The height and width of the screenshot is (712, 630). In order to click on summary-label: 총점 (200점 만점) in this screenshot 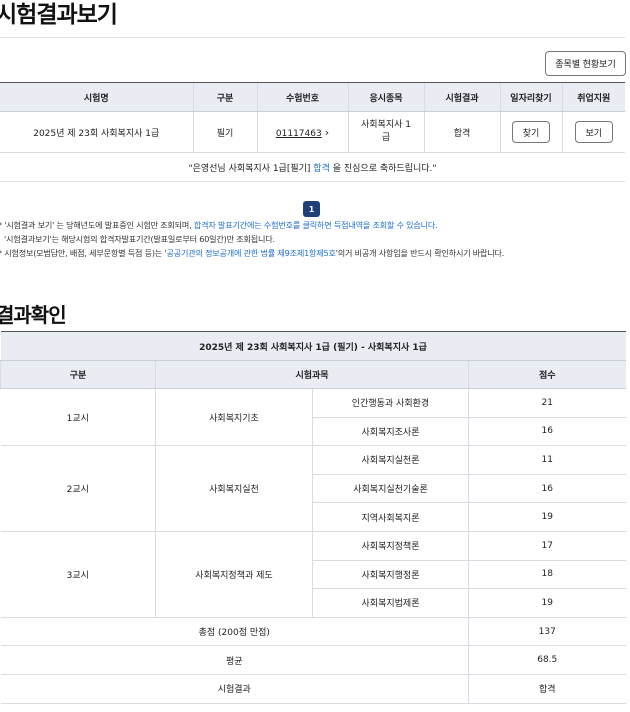, I will do `click(234, 632)`.